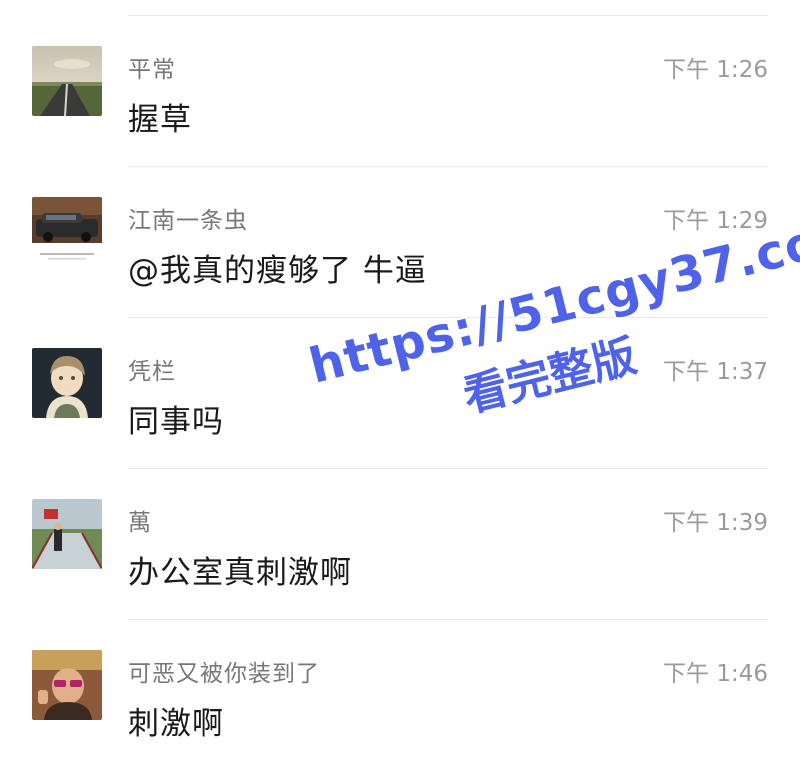 This screenshot has height=784, width=800. What do you see at coordinates (715, 70) in the screenshot?
I see `comment-time: 下午 1:26` at bounding box center [715, 70].